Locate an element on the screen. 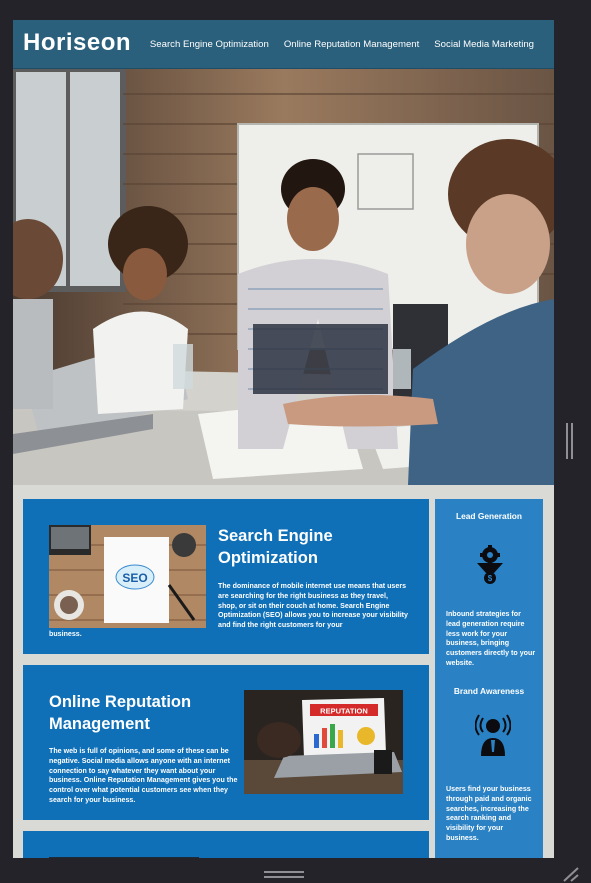 The width and height of the screenshot is (591, 883). smm-image is located at coordinates (124, 857).